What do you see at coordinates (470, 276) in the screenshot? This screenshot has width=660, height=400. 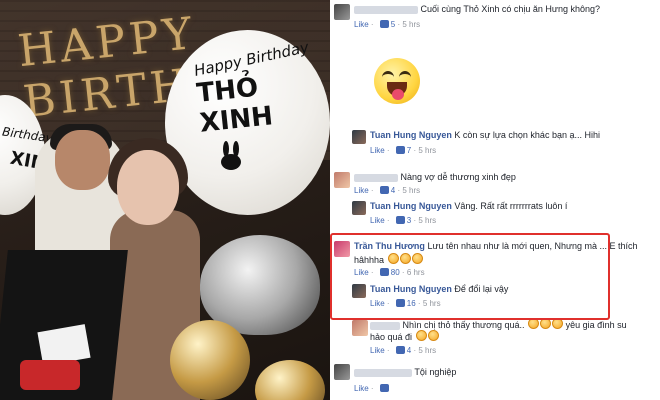 I see `highlight-box` at bounding box center [470, 276].